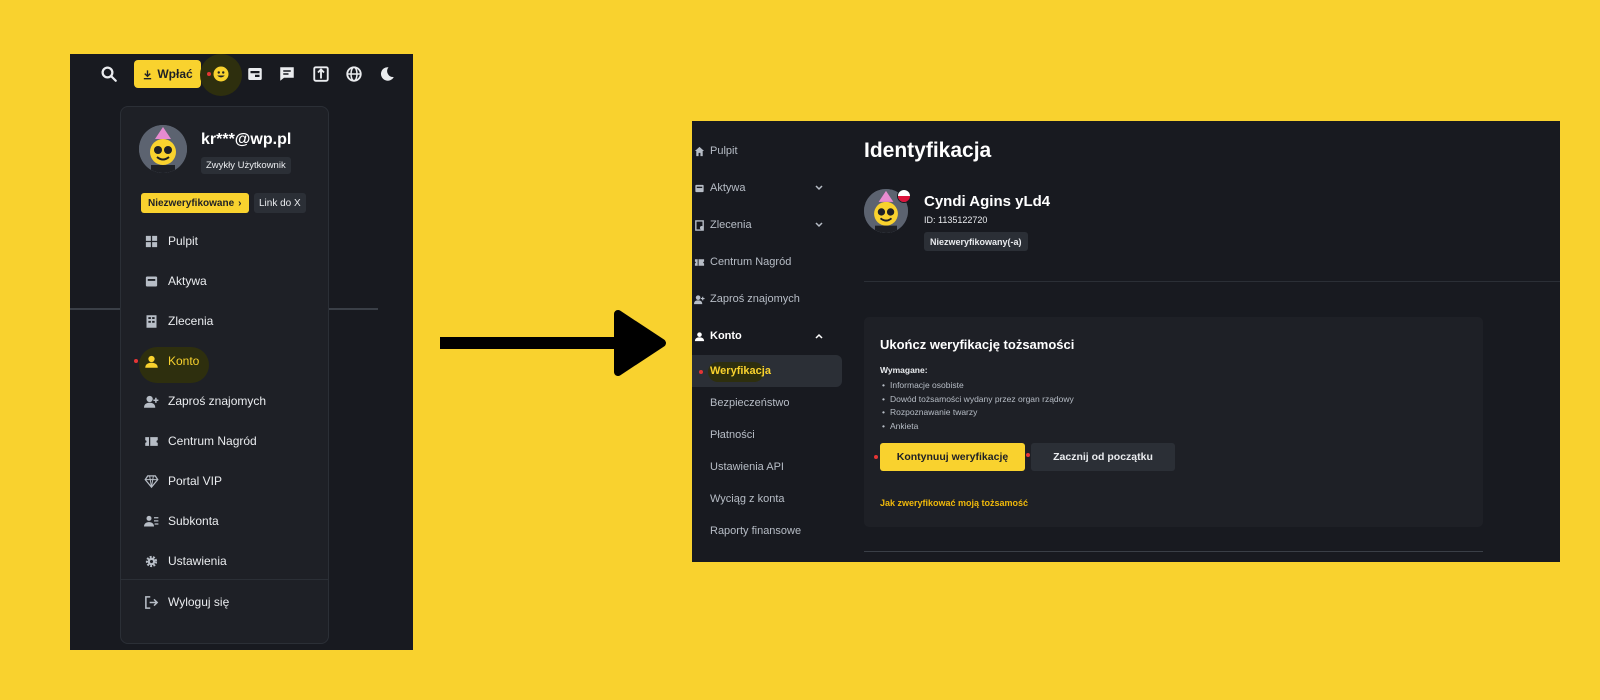 The height and width of the screenshot is (700, 1600). I want to click on profile-icon, so click(221, 74).